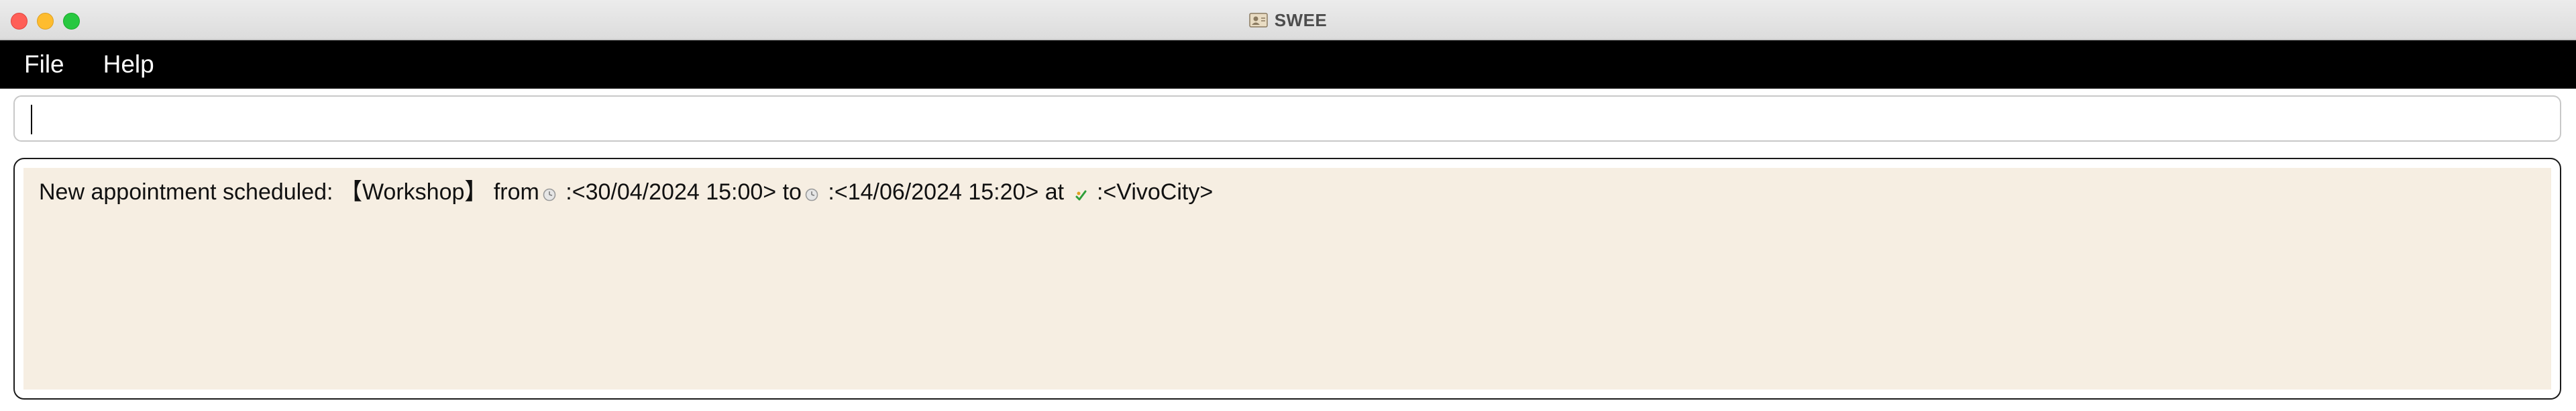 The width and height of the screenshot is (2576, 411). What do you see at coordinates (129, 64) in the screenshot?
I see `menu-help: Help` at bounding box center [129, 64].